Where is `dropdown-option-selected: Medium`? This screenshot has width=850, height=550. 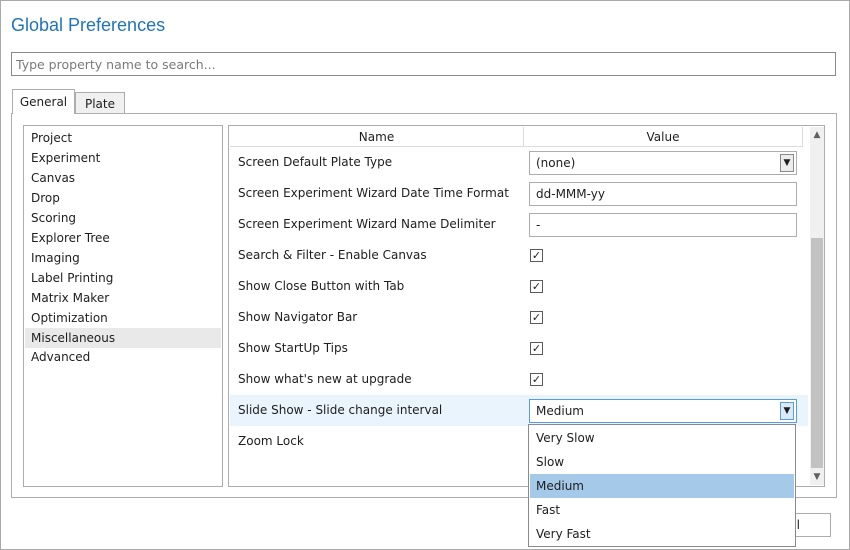 dropdown-option-selected: Medium is located at coordinates (662, 486).